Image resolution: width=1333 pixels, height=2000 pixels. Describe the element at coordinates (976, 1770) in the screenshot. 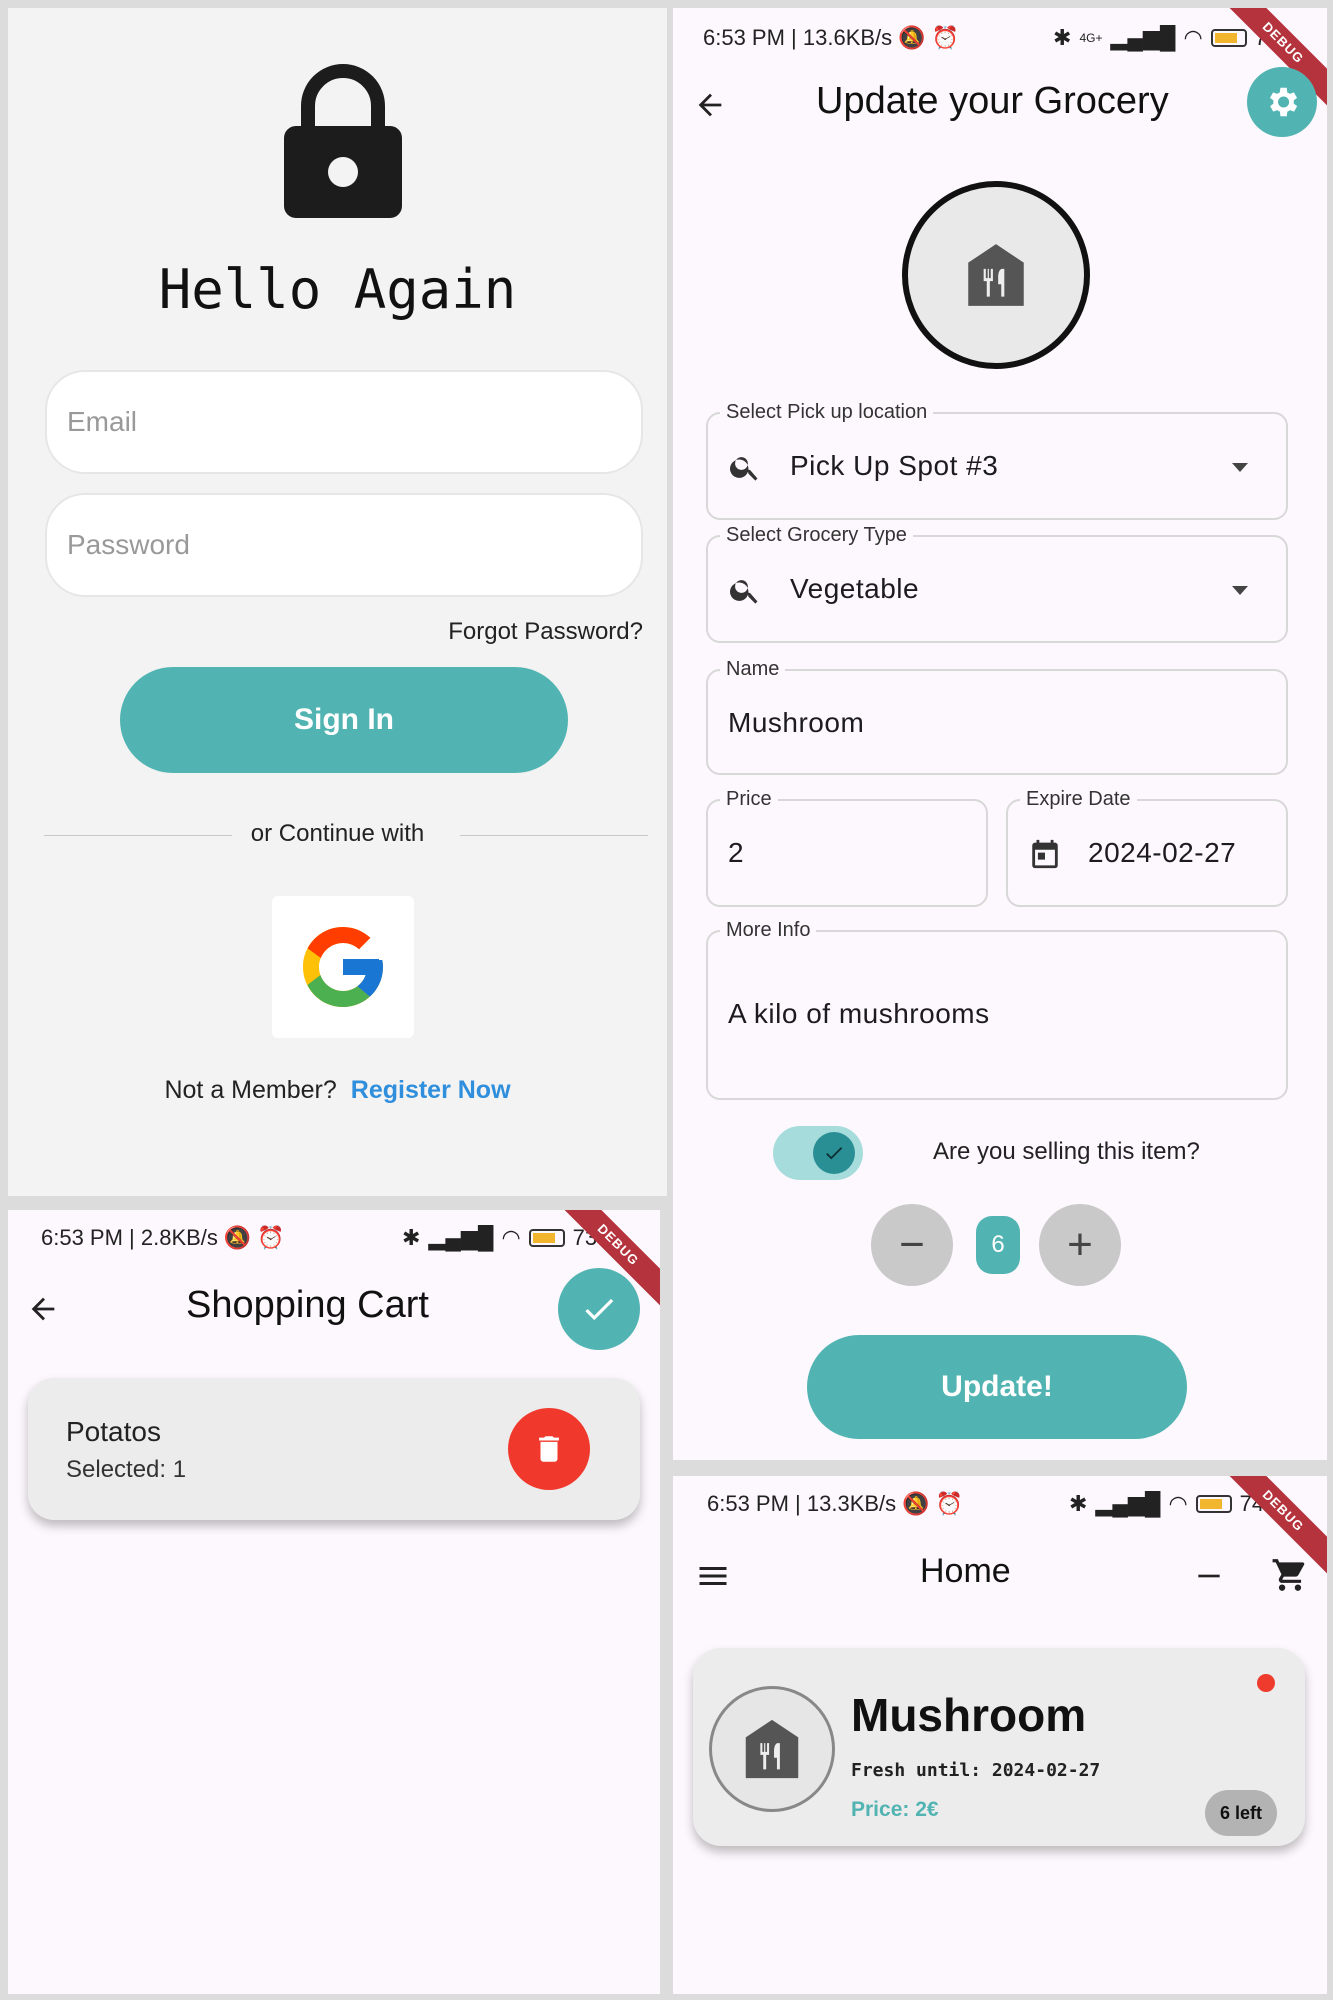

I see `fresh-until: Fresh until: 2024-02-27` at that location.